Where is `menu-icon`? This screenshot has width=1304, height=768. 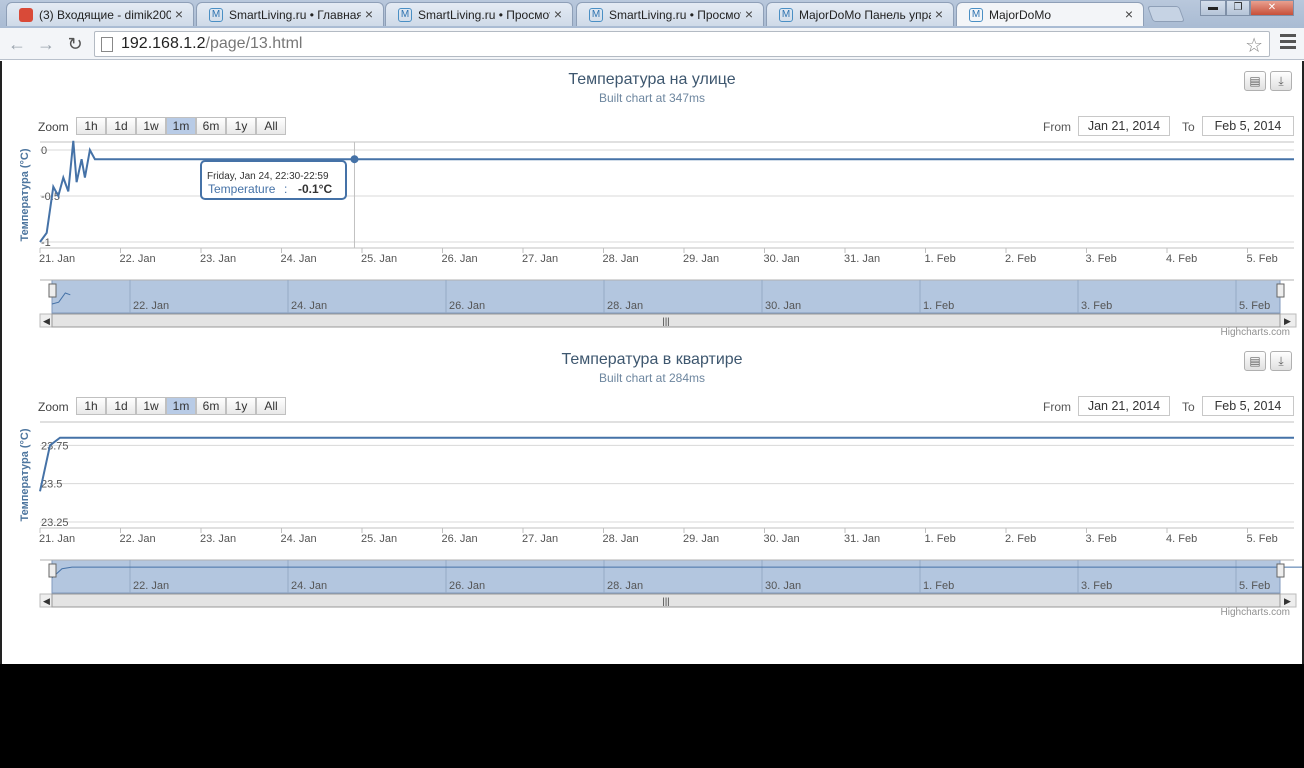 menu-icon is located at coordinates (1288, 43).